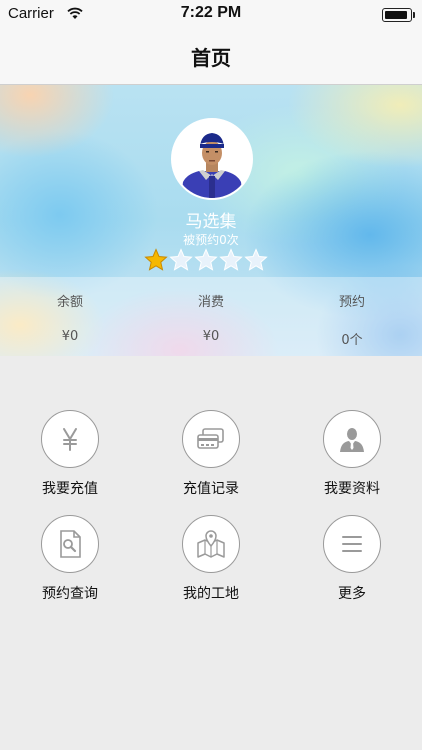 Image resolution: width=422 pixels, height=750 pixels. I want to click on stat-label-spending: 消费, so click(210, 302).